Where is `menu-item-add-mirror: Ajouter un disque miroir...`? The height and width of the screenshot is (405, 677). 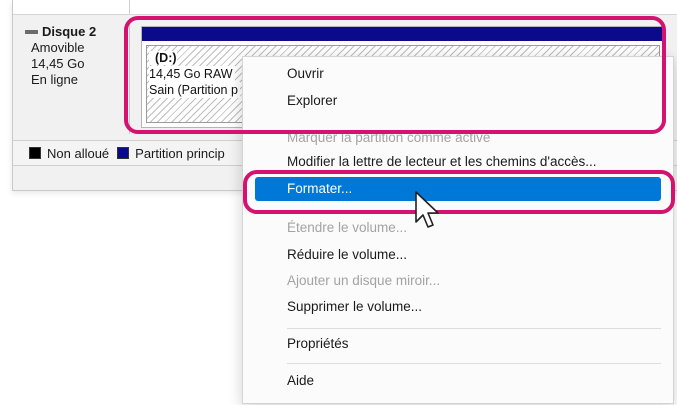 menu-item-add-mirror: Ajouter un disque miroir... is located at coordinates (364, 280).